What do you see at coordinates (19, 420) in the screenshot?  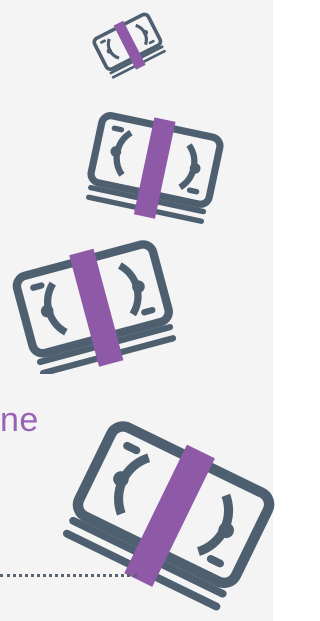 I see `cropped-heading-text: ne` at bounding box center [19, 420].